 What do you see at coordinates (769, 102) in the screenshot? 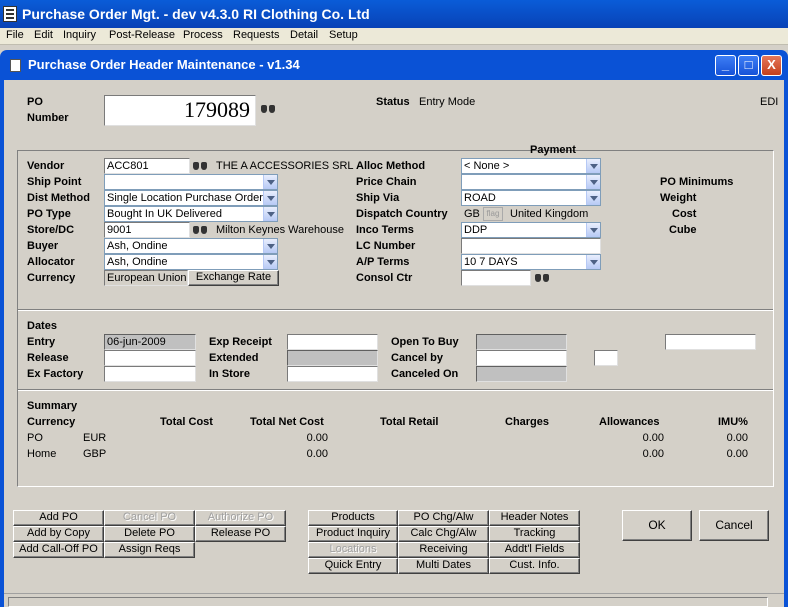
I see `edi-indicator: EDI` at bounding box center [769, 102].